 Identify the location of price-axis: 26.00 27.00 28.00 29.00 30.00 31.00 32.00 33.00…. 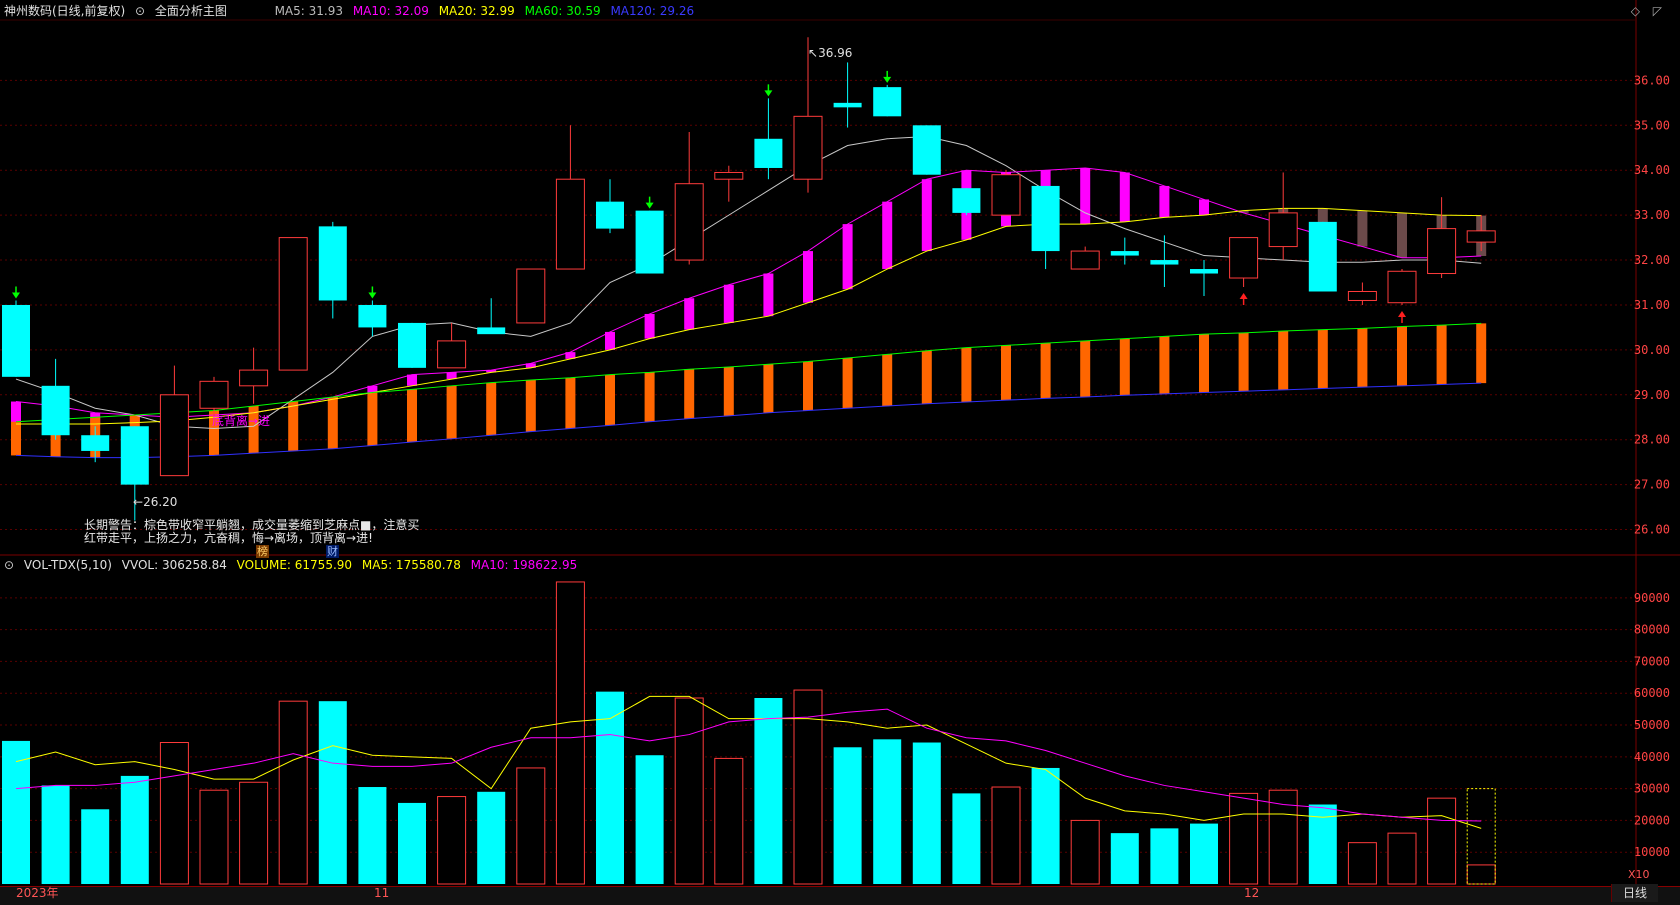
(1652, 304).